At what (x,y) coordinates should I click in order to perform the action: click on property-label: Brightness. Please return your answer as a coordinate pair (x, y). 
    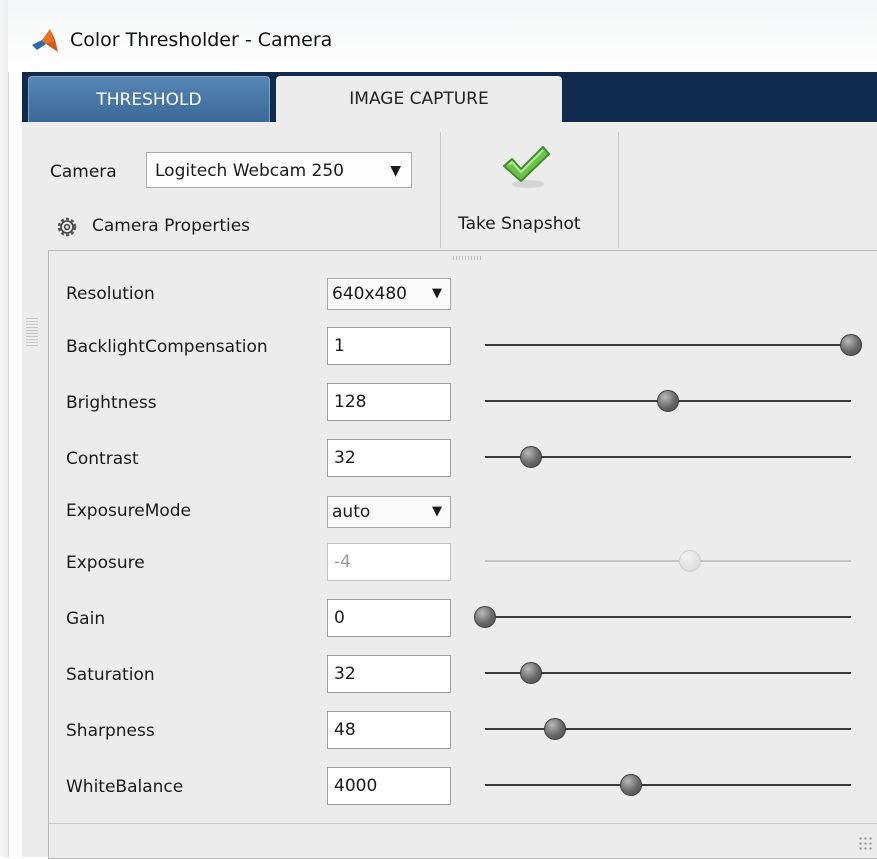
    Looking at the image, I should click on (111, 403).